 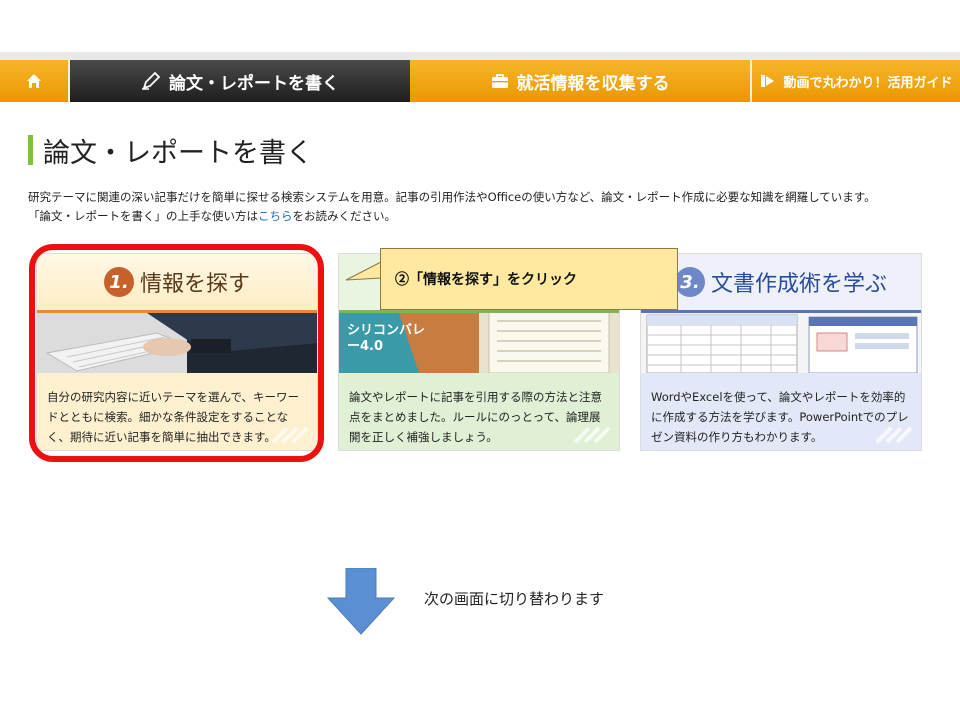 What do you see at coordinates (361, 601) in the screenshot?
I see `down-arrow-icon` at bounding box center [361, 601].